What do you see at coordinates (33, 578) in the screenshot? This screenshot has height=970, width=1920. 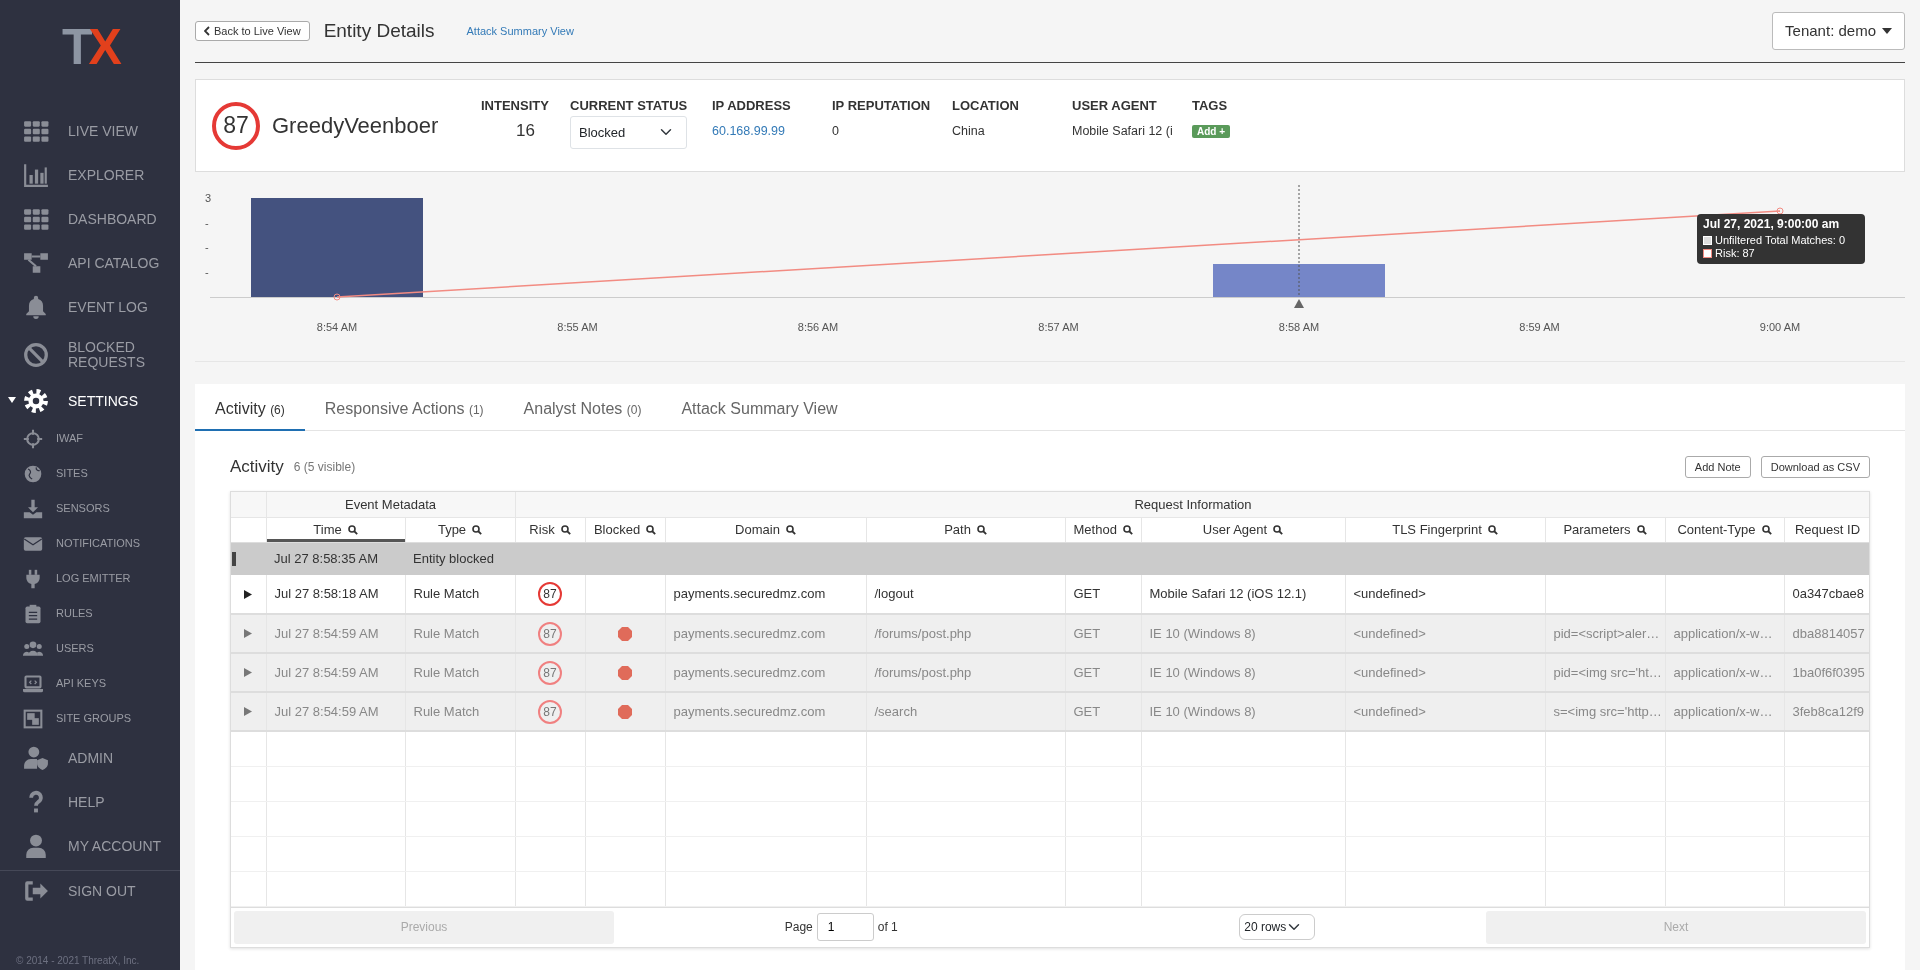 I see `plug-icon` at bounding box center [33, 578].